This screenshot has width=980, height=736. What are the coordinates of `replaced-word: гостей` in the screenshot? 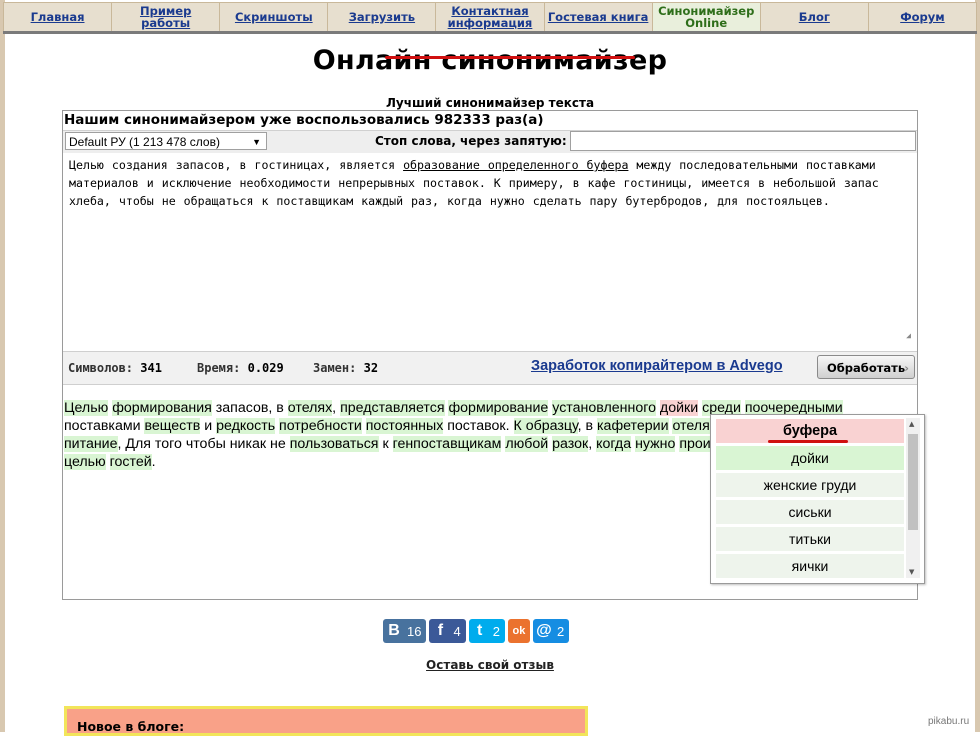 It's located at (131, 462).